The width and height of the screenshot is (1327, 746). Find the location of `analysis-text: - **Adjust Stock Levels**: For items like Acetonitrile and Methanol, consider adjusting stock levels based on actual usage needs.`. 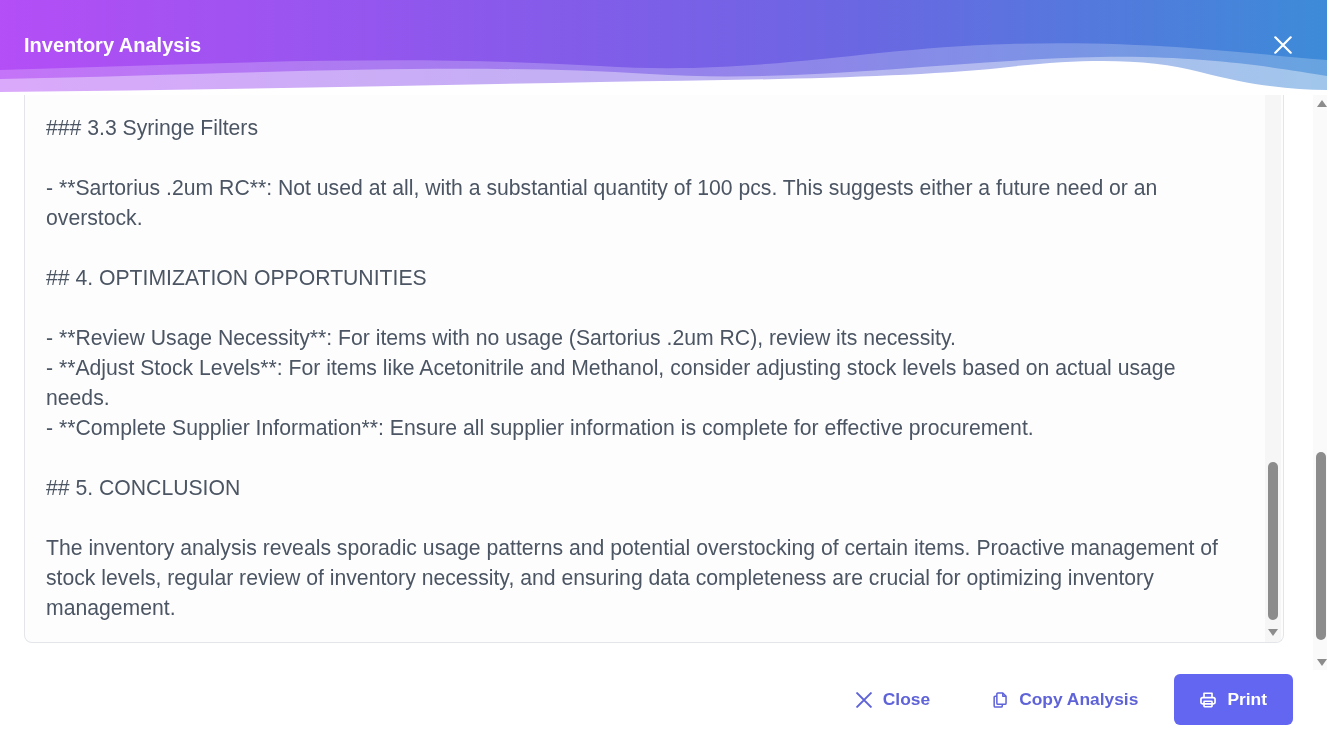

analysis-text: - **Adjust Stock Levels**: For items like Acetonitrile and Methanol, consider adjusting stock levels based on actual usage needs. is located at coordinates (611, 383).